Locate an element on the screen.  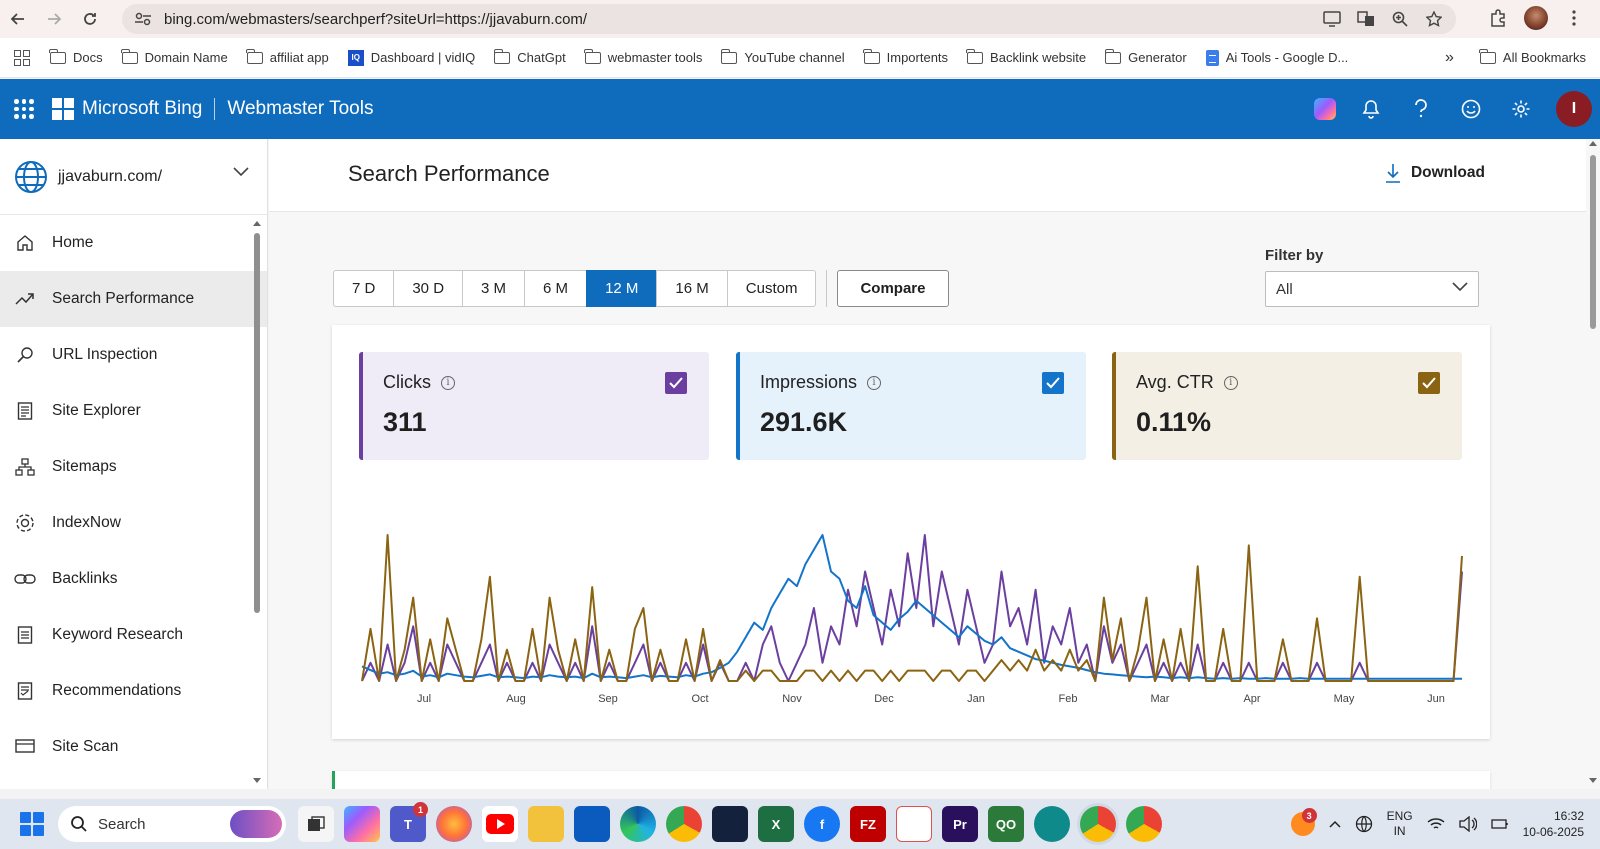
system-clock: 16:32 10-06-2025 is located at coordinates (1553, 824).